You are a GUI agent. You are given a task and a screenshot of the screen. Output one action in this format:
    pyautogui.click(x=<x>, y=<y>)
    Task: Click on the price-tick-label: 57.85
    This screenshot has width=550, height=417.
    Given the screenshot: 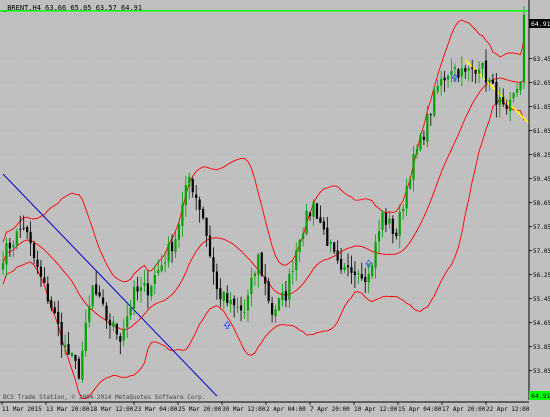 What is the action you would take?
    pyautogui.click(x=541, y=227)
    